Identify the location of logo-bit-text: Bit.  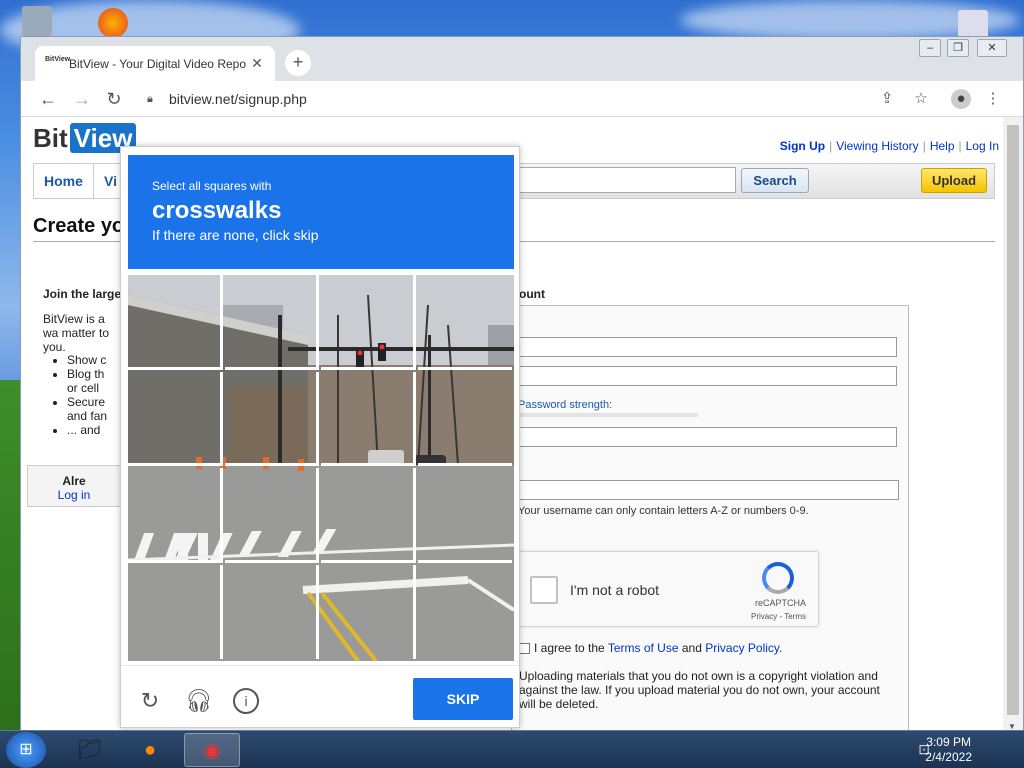
(50, 138).